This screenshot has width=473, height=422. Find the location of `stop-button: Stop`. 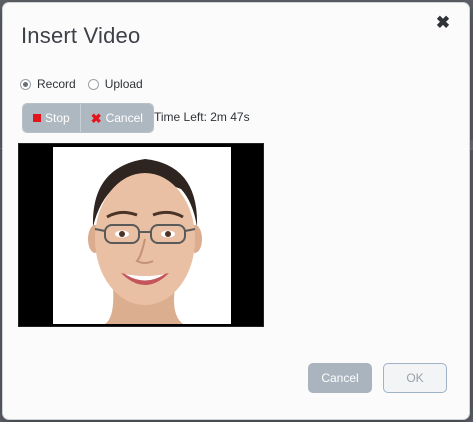

stop-button: Stop is located at coordinates (51, 118).